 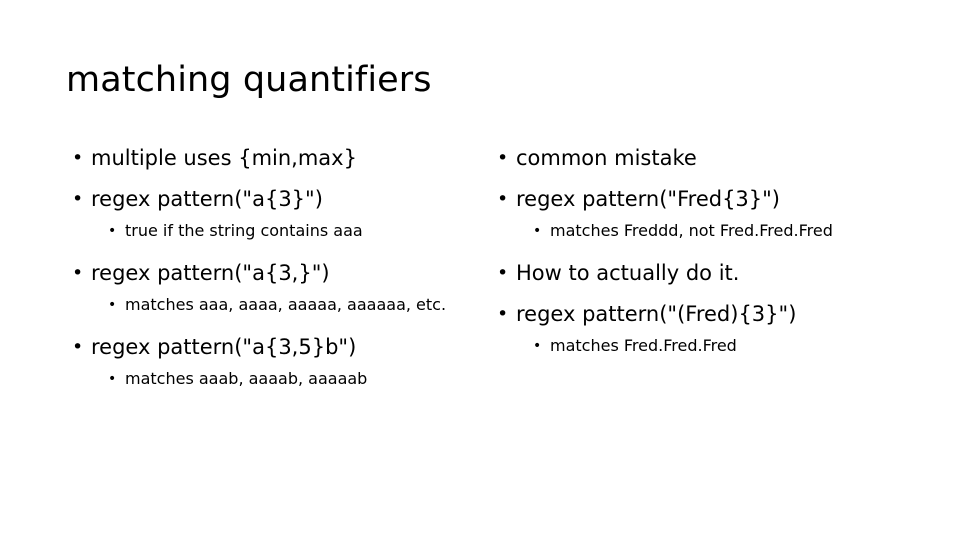 I want to click on list-item: • How to actually do it., so click(x=707, y=273).